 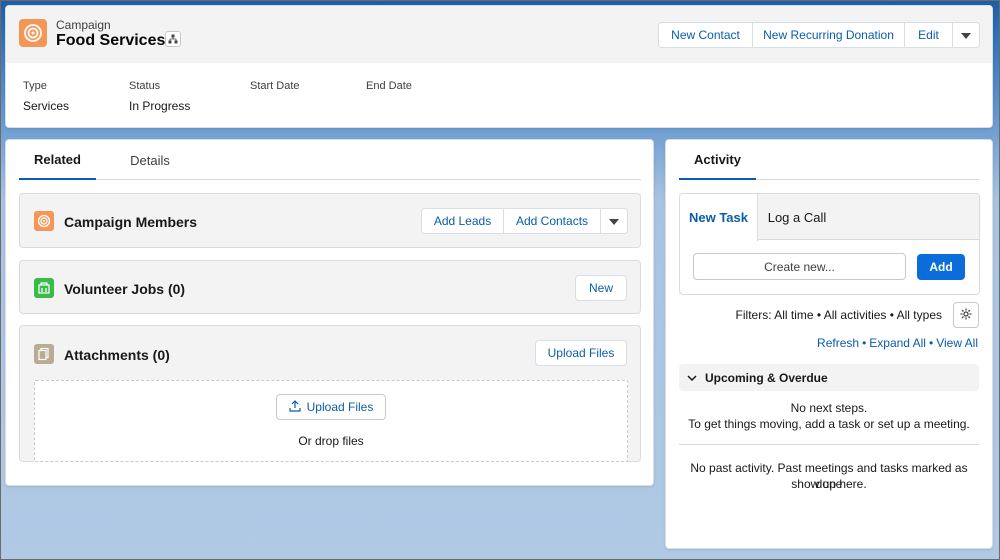 I want to click on record-name: Food Services, so click(x=111, y=40).